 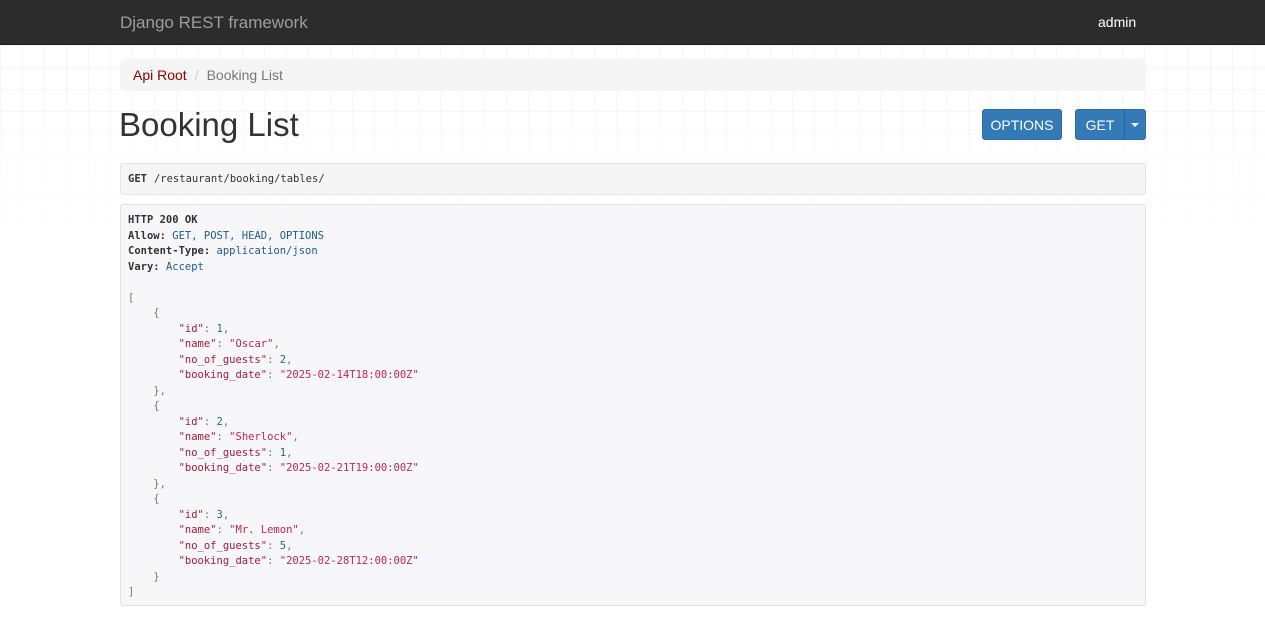 I want to click on json-field-name: "name": "Sherlock",, so click(x=238, y=437).